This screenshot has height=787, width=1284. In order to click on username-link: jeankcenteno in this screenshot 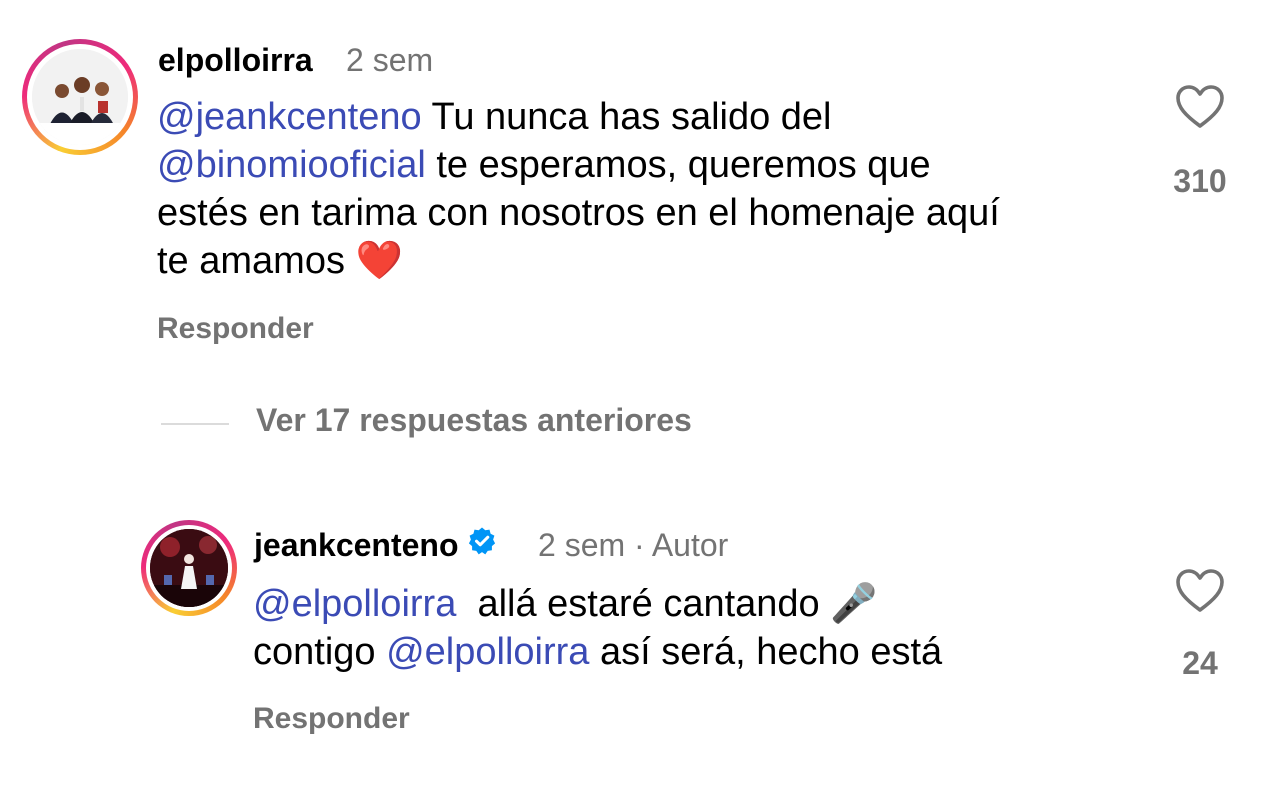, I will do `click(356, 545)`.